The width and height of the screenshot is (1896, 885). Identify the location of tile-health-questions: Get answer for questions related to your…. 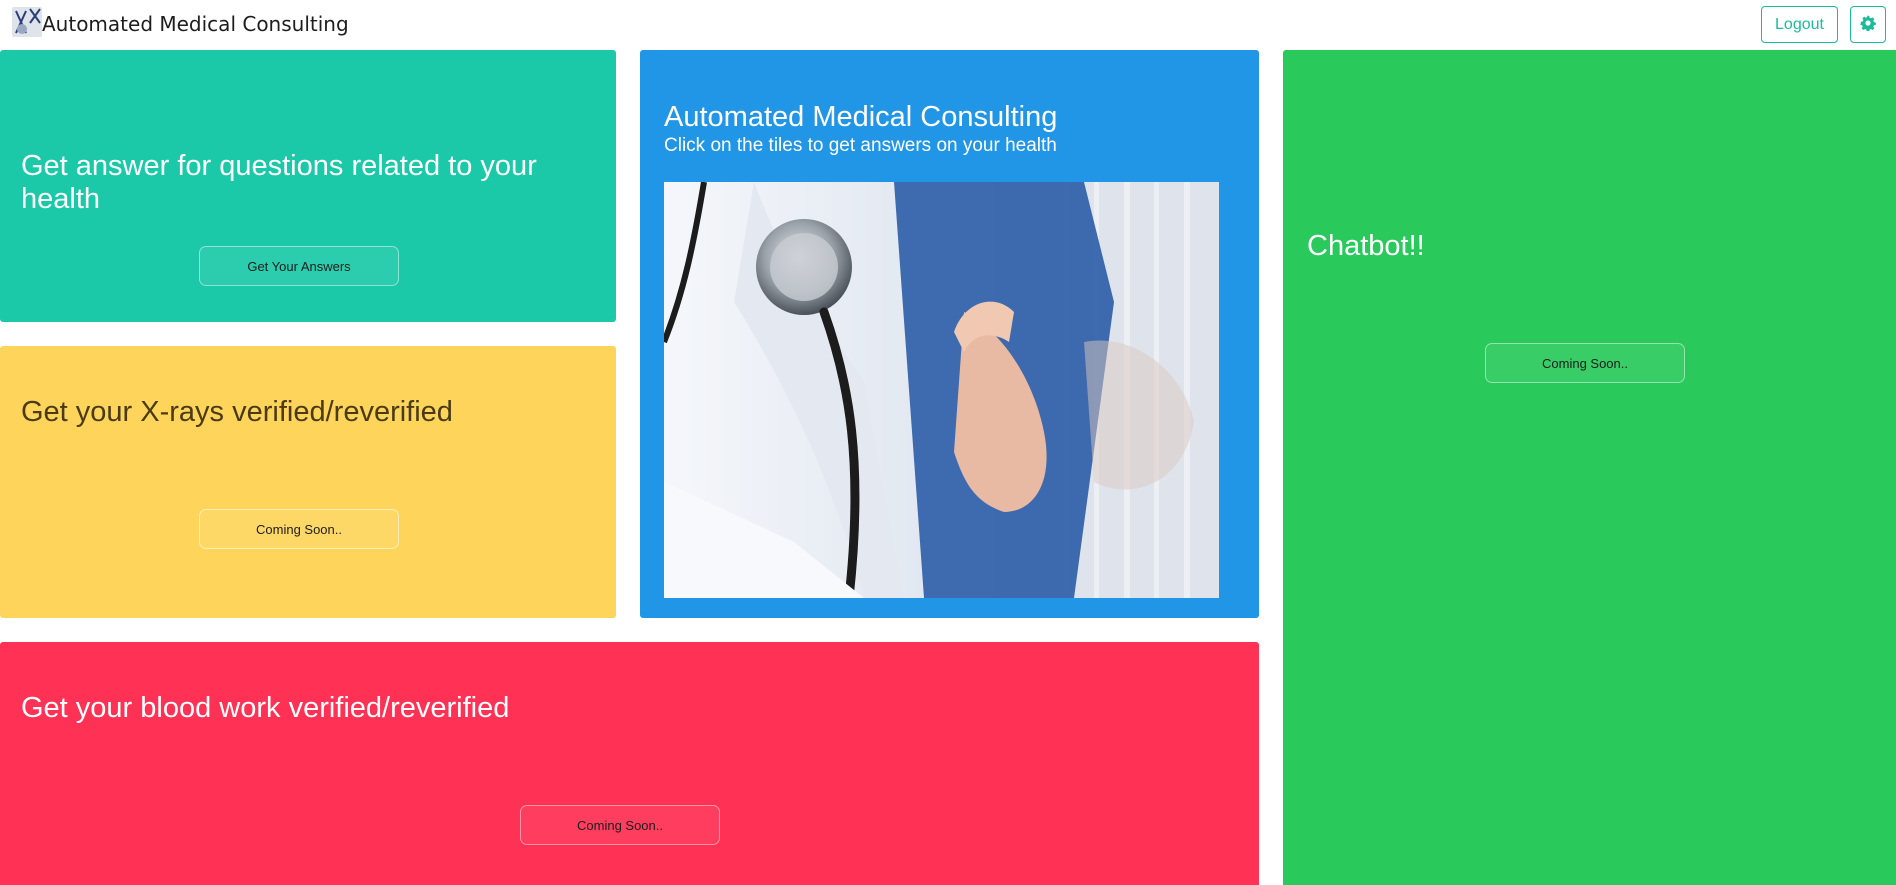
(308, 186).